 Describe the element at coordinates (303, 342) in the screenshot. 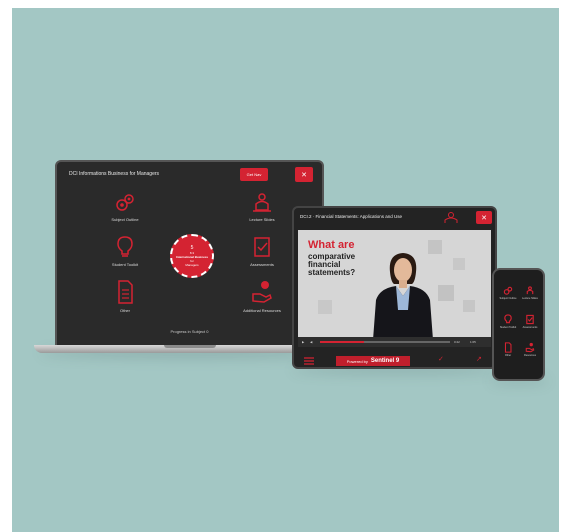

I see `play-icon: ▶` at that location.